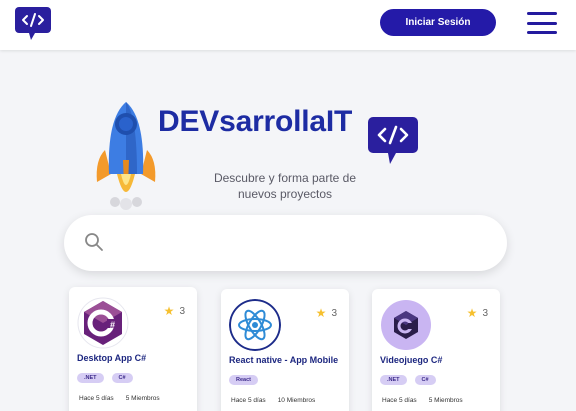  Describe the element at coordinates (301, 243) in the screenshot. I see `search-input` at that location.